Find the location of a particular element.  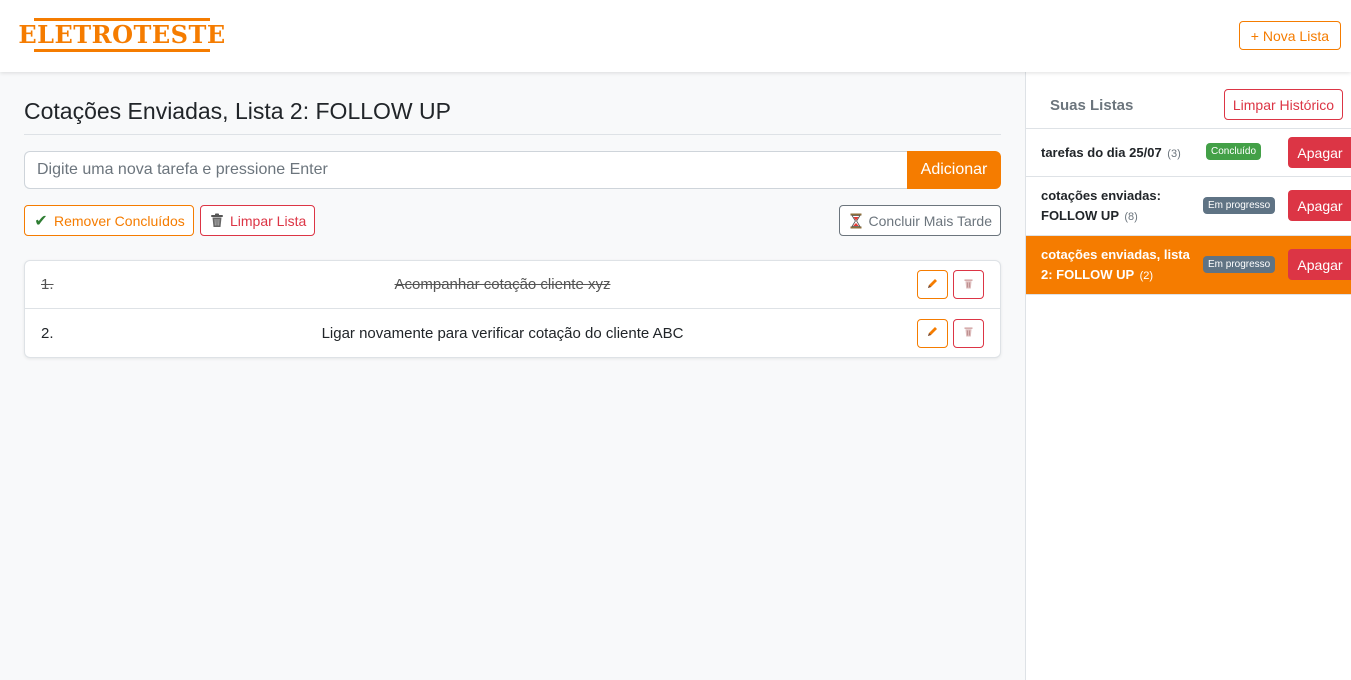

remove-completed-button: ✔ Remover Concluídos is located at coordinates (109, 220).